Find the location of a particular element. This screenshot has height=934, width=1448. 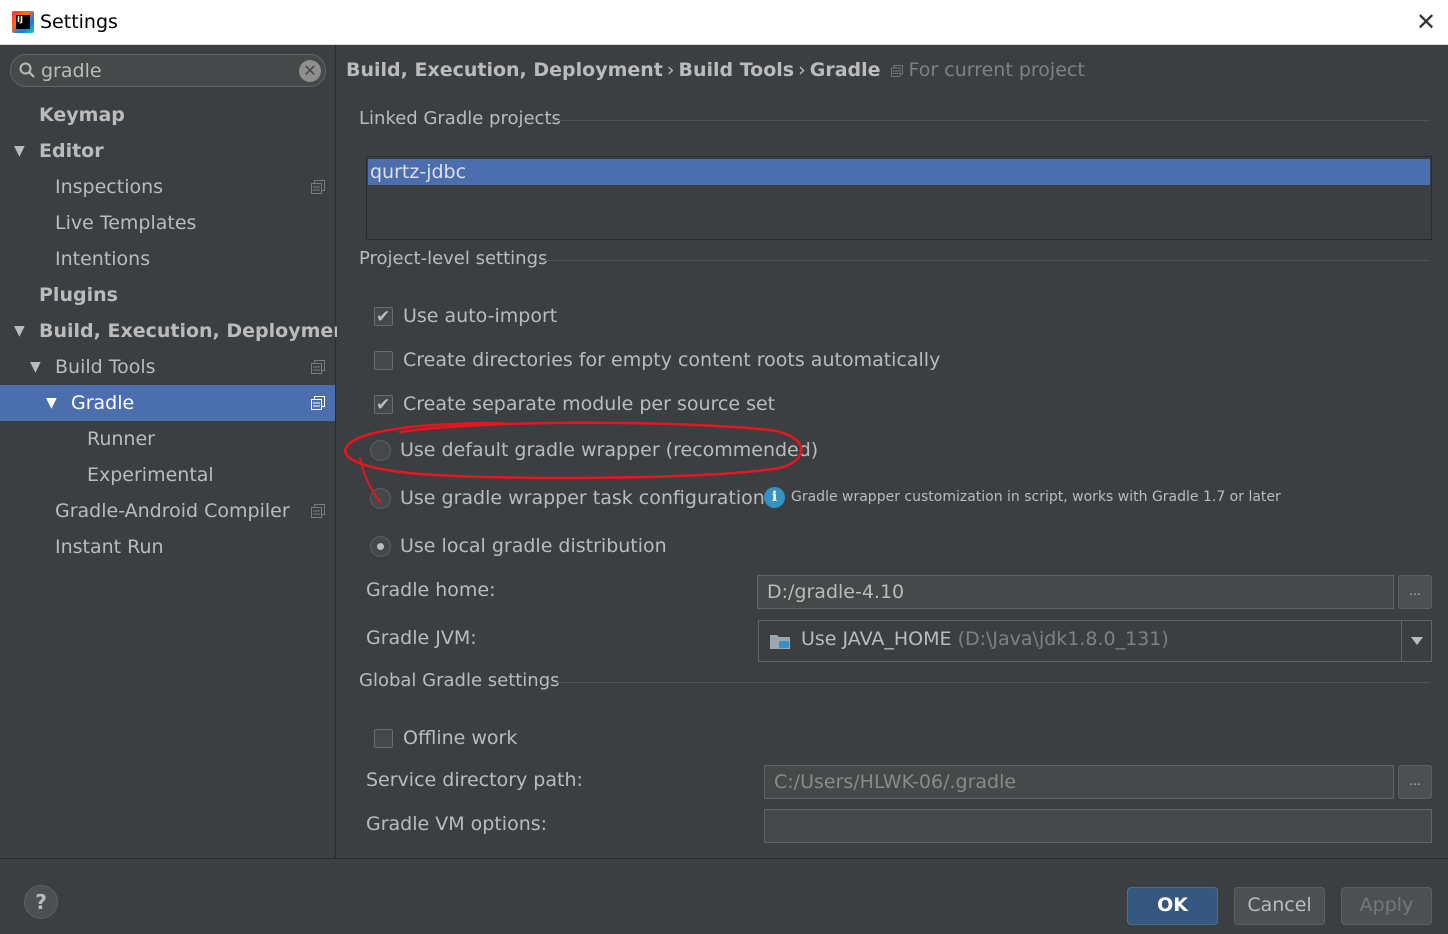

sidebar-item-runner: Runner is located at coordinates (167, 439).